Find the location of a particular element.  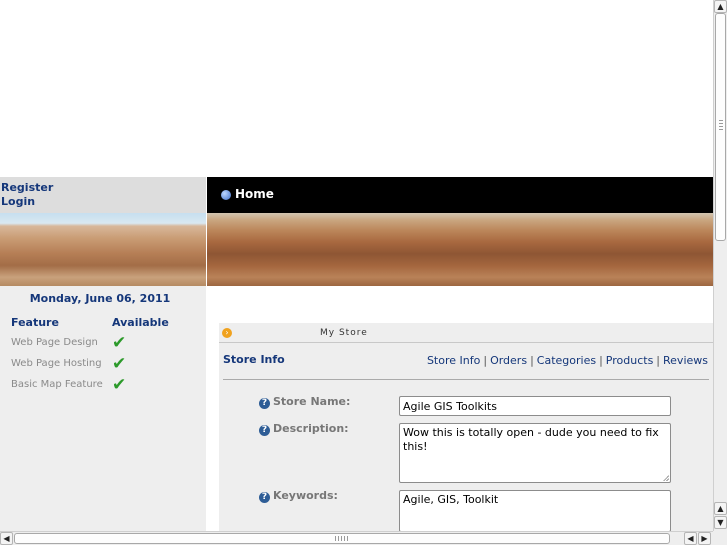

scroll-down-icon: ▼ is located at coordinates (720, 522).